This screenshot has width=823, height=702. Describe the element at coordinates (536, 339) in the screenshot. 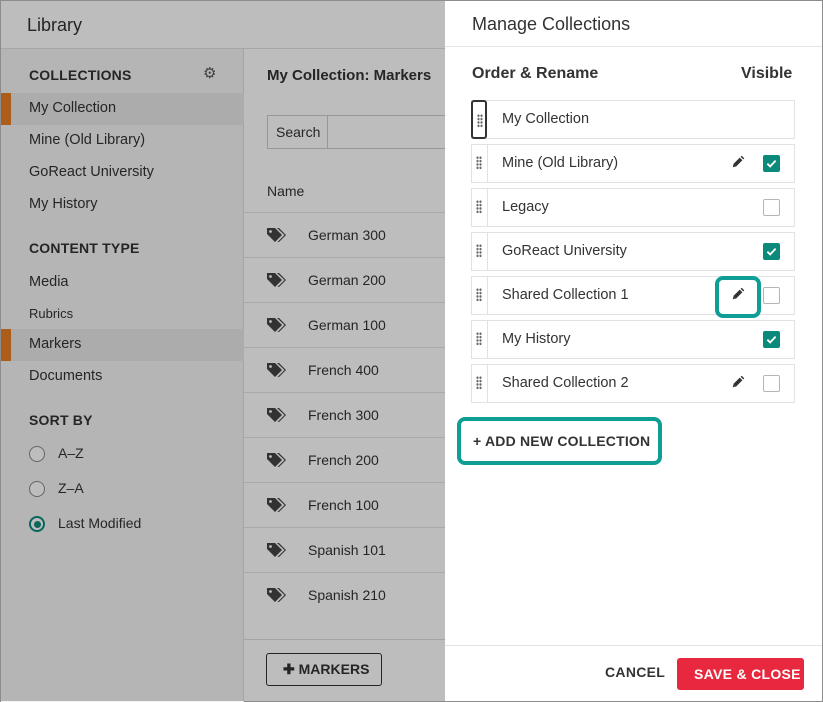

I see `collection-name: My History` at that location.